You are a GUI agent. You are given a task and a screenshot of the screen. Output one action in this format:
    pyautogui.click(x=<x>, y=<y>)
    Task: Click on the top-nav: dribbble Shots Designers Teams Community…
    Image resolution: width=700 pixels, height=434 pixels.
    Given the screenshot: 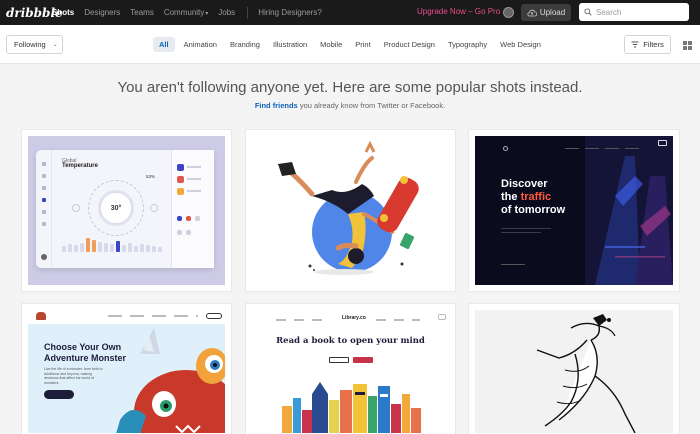 What is the action you would take?
    pyautogui.click(x=350, y=12)
    